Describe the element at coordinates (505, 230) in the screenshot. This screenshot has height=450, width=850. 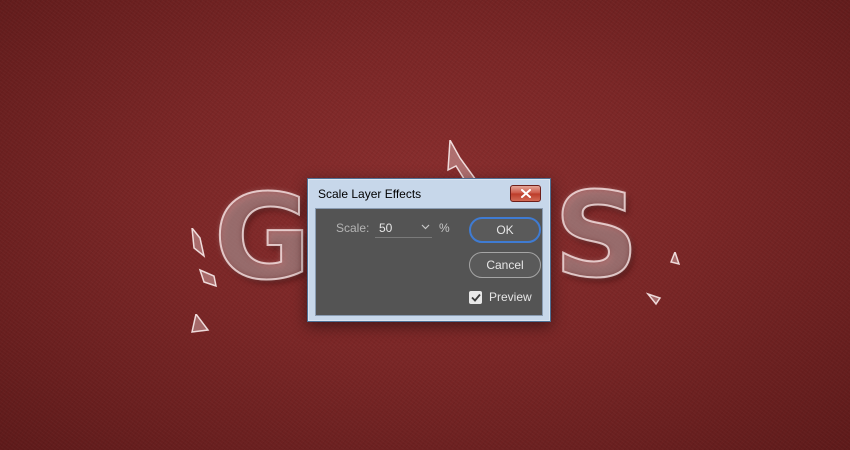
I see `ok-button: OK` at that location.